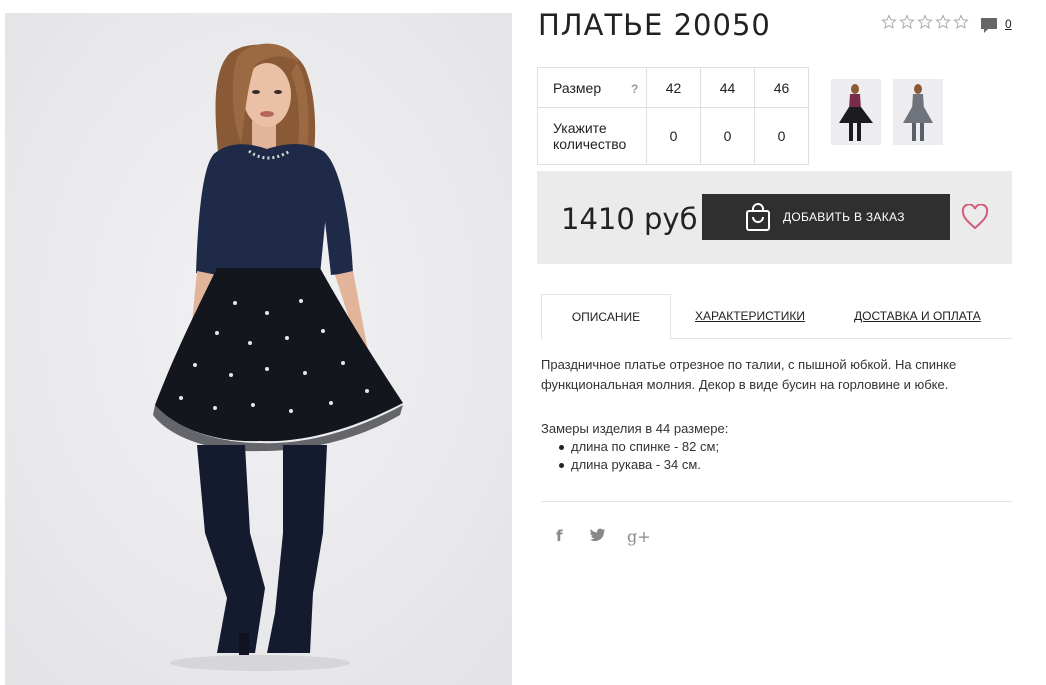  What do you see at coordinates (727, 87) in the screenshot?
I see `size-option: 44` at bounding box center [727, 87].